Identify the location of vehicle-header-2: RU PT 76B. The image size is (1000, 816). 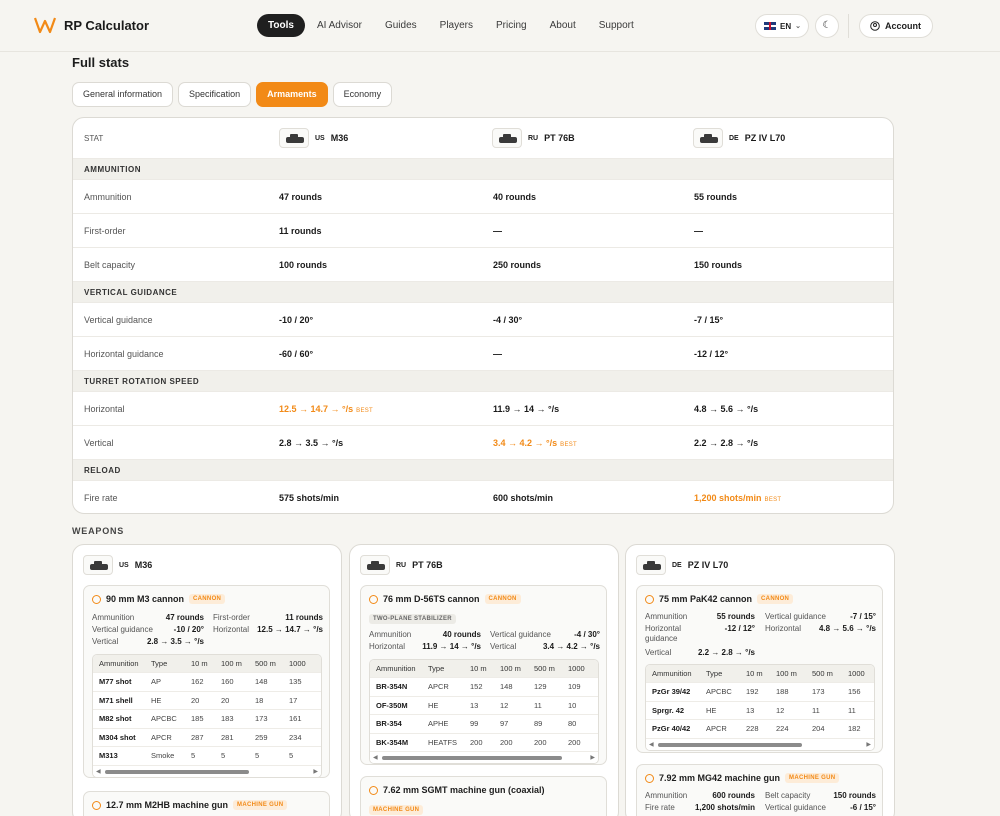
(533, 138).